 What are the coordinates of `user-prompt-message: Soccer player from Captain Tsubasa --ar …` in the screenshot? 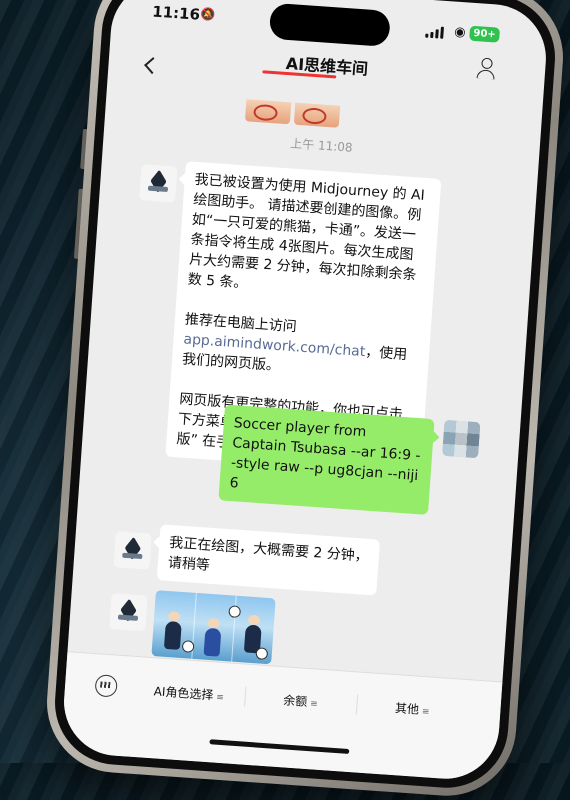 It's located at (326, 459).